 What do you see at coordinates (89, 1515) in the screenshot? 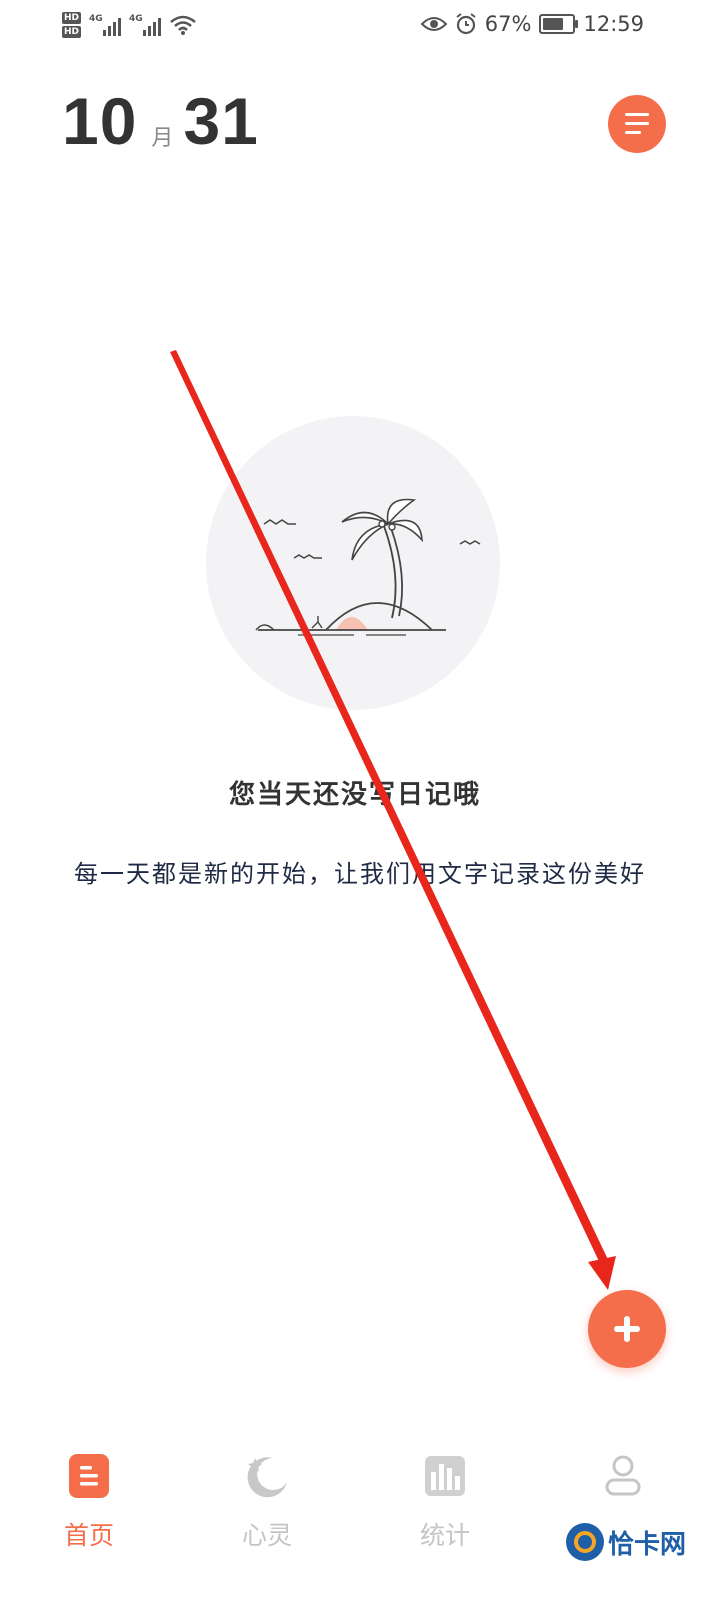
I see `nav-item-home: 首页` at bounding box center [89, 1515].